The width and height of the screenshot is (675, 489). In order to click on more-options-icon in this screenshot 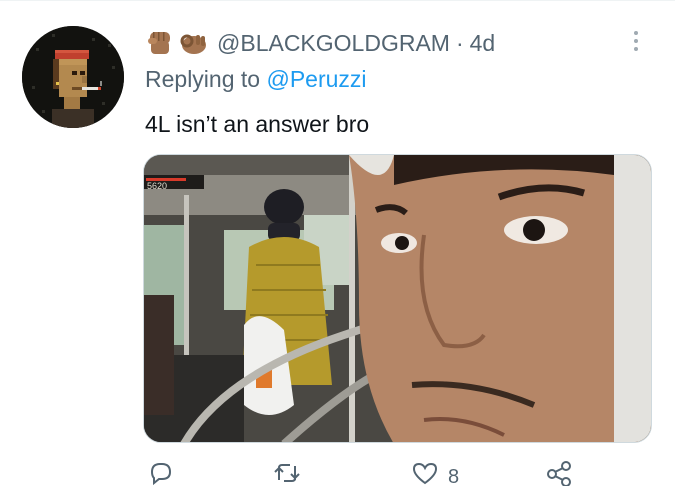, I will do `click(636, 41)`.